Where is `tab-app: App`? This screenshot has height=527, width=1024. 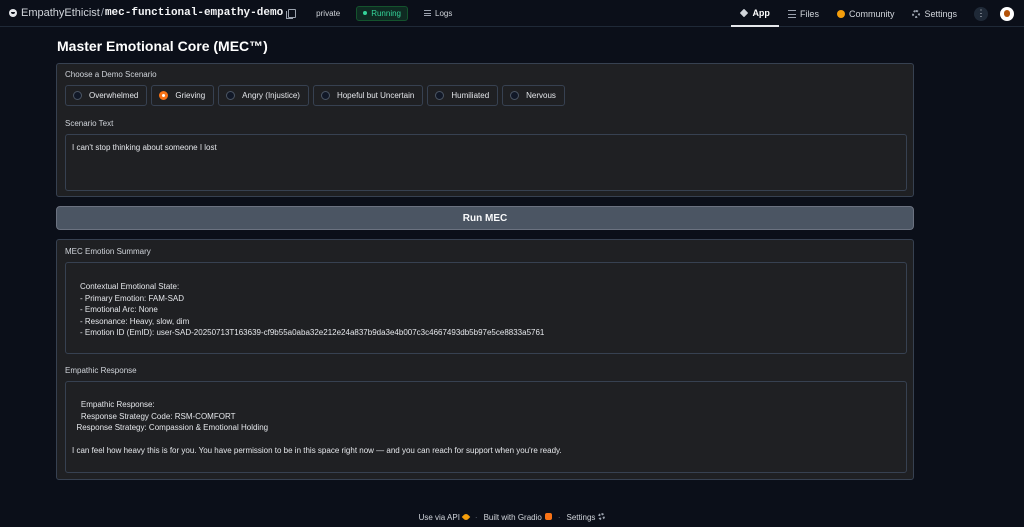 tab-app: App is located at coordinates (755, 13).